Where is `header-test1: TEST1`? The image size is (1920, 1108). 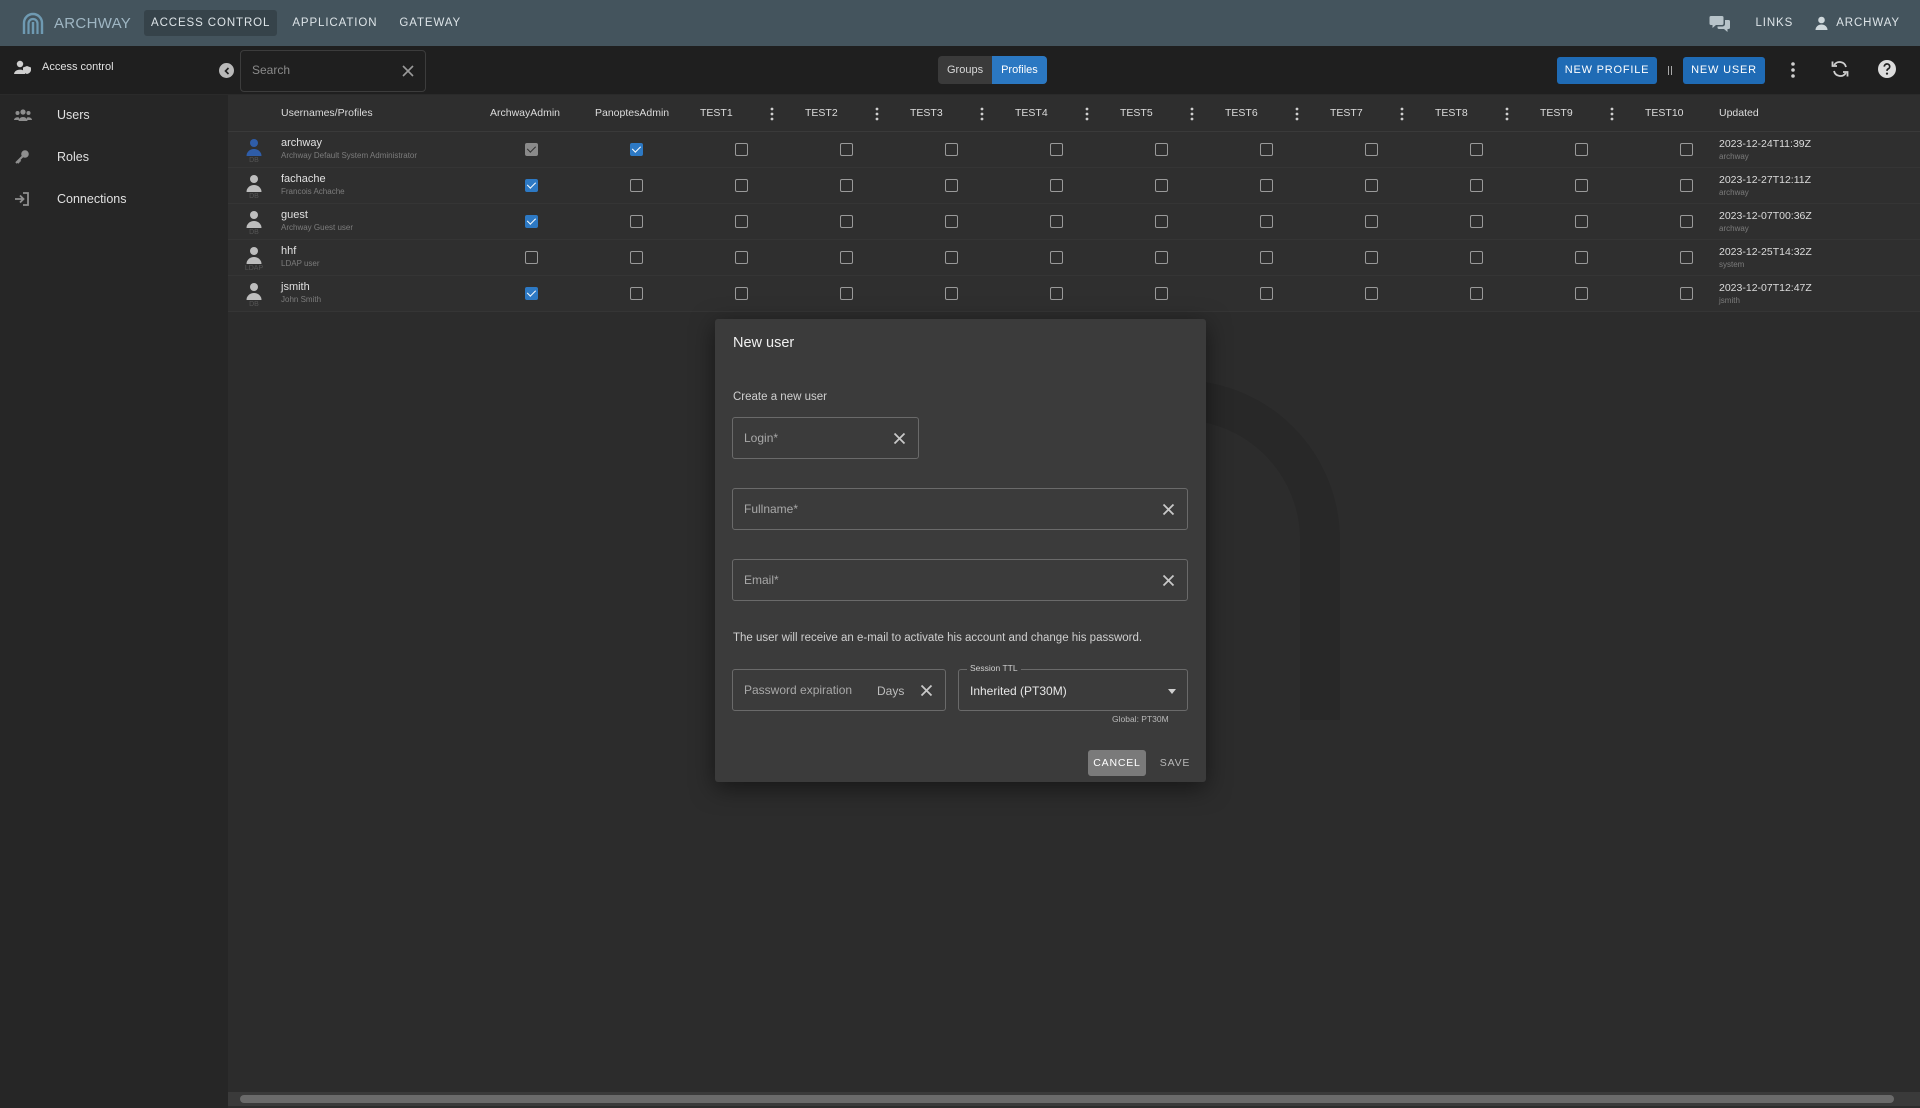 header-test1: TEST1 is located at coordinates (716, 113).